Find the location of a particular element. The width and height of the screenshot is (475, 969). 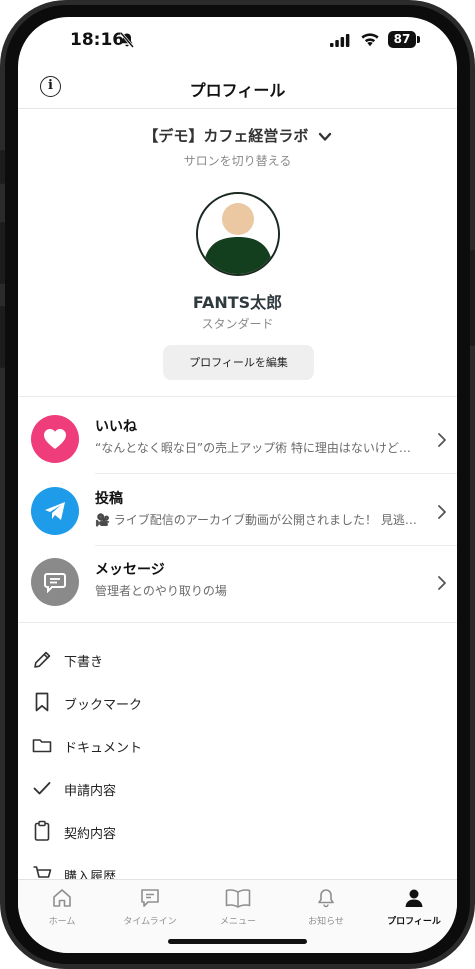

tab-label: タイムライン is located at coordinates (150, 922).